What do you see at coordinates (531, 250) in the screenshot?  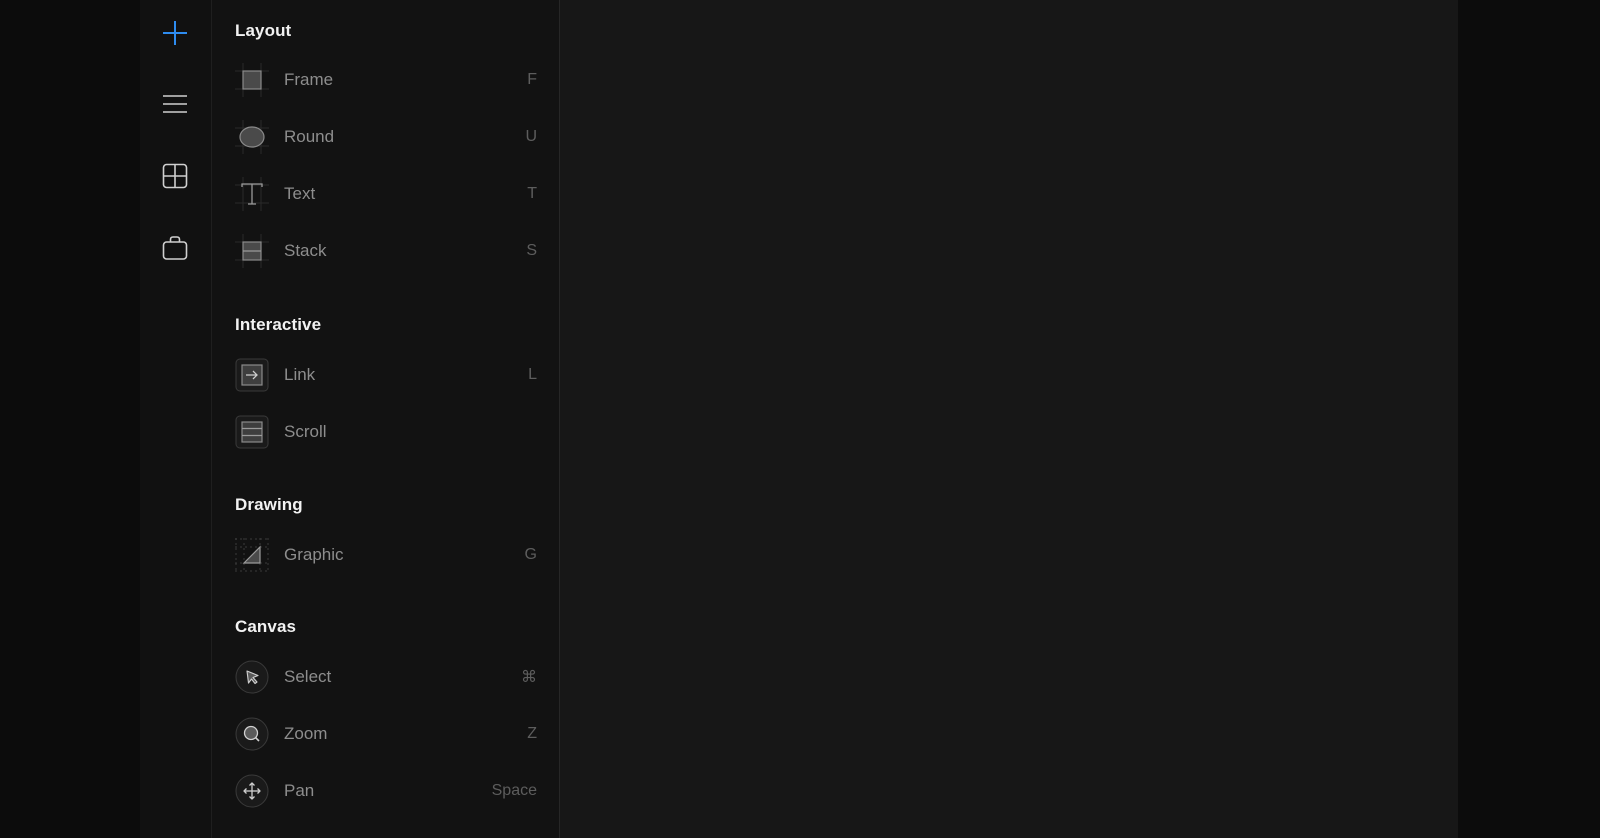 I see `shortcut-key: S` at bounding box center [531, 250].